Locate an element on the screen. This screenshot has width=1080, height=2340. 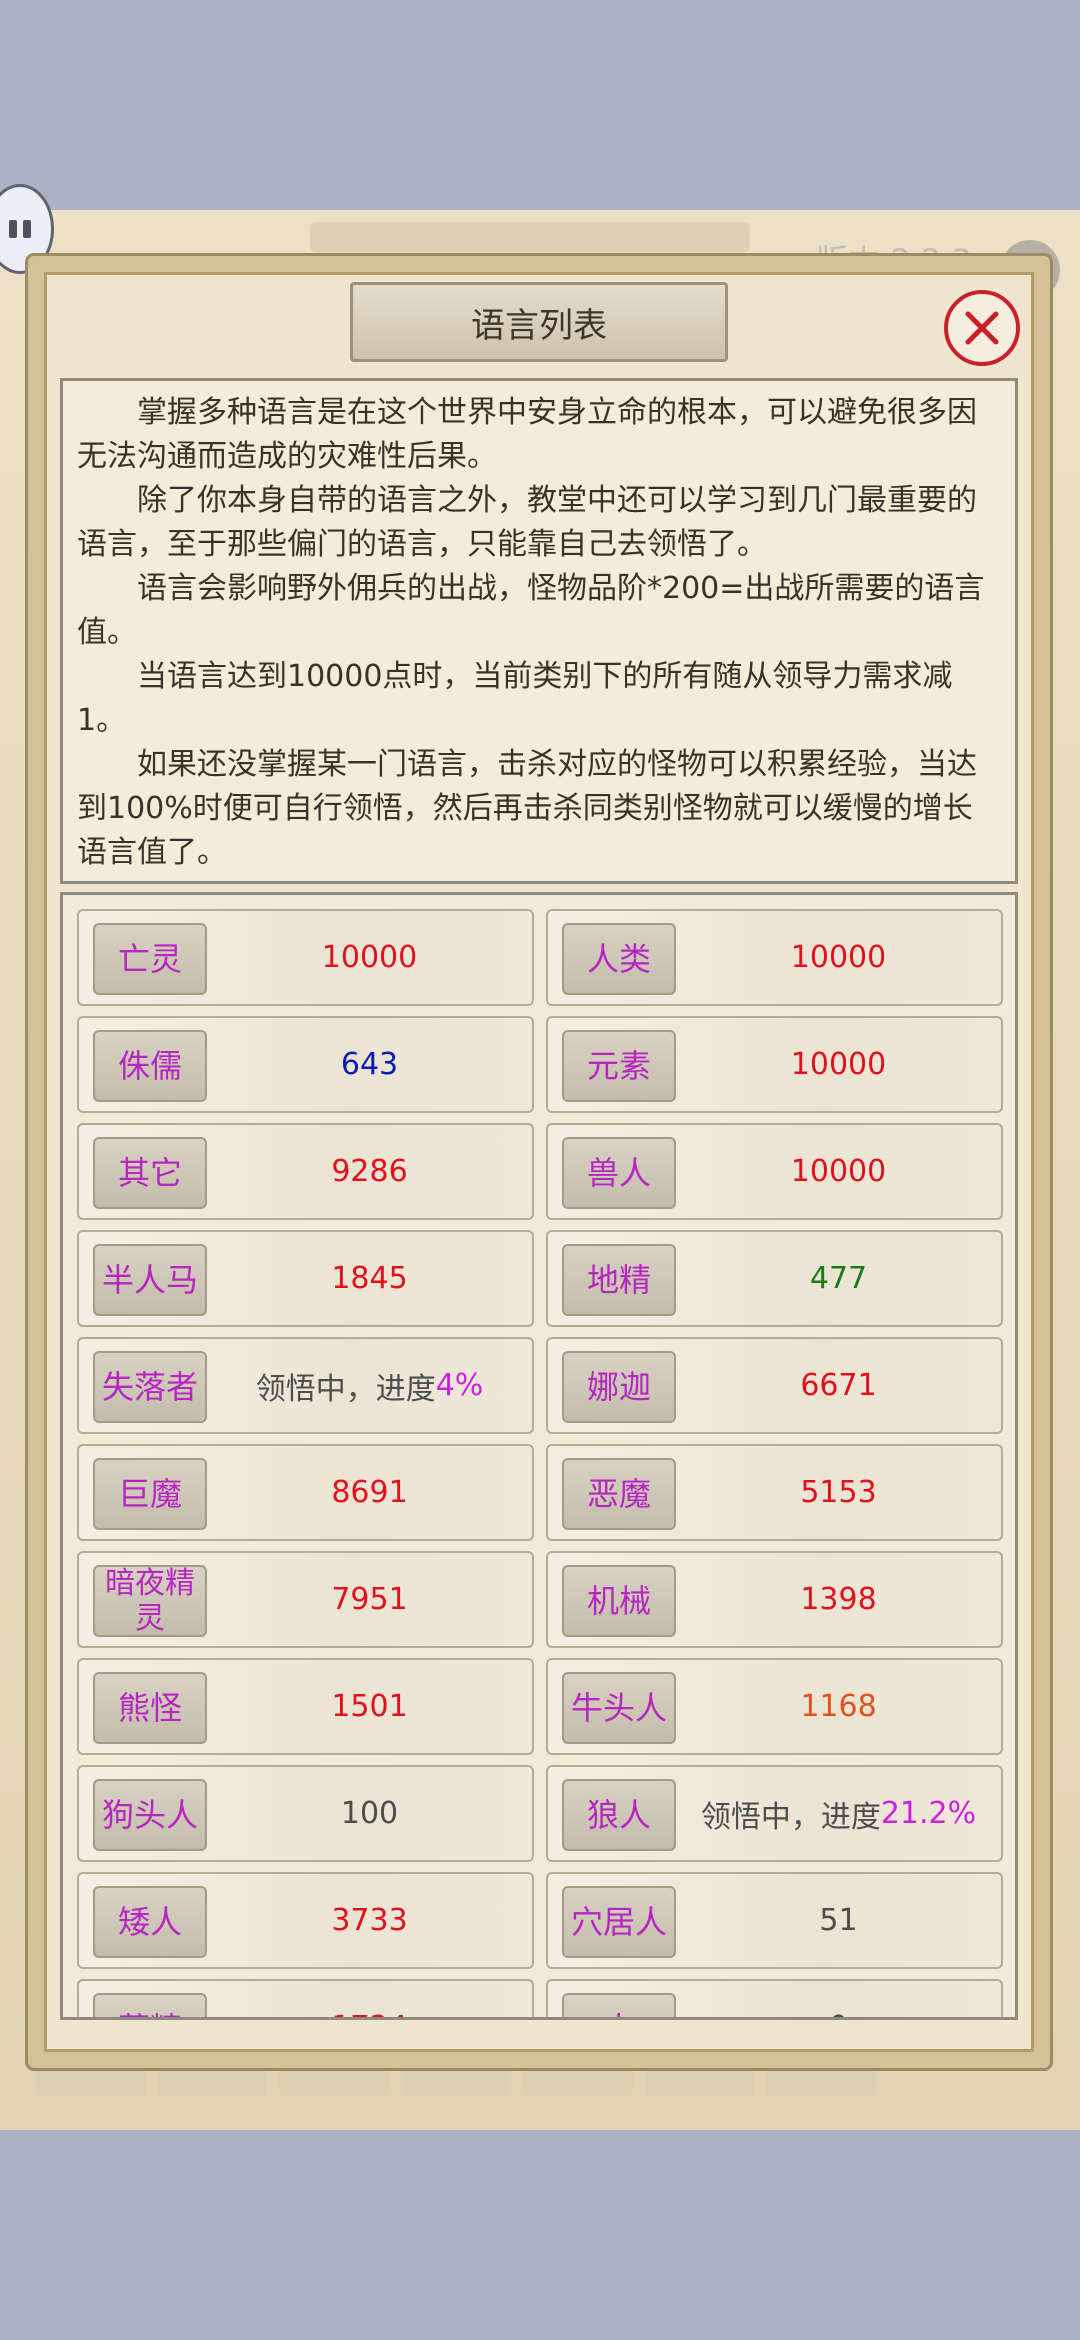
language-value: 6671 is located at coordinates (838, 1385).